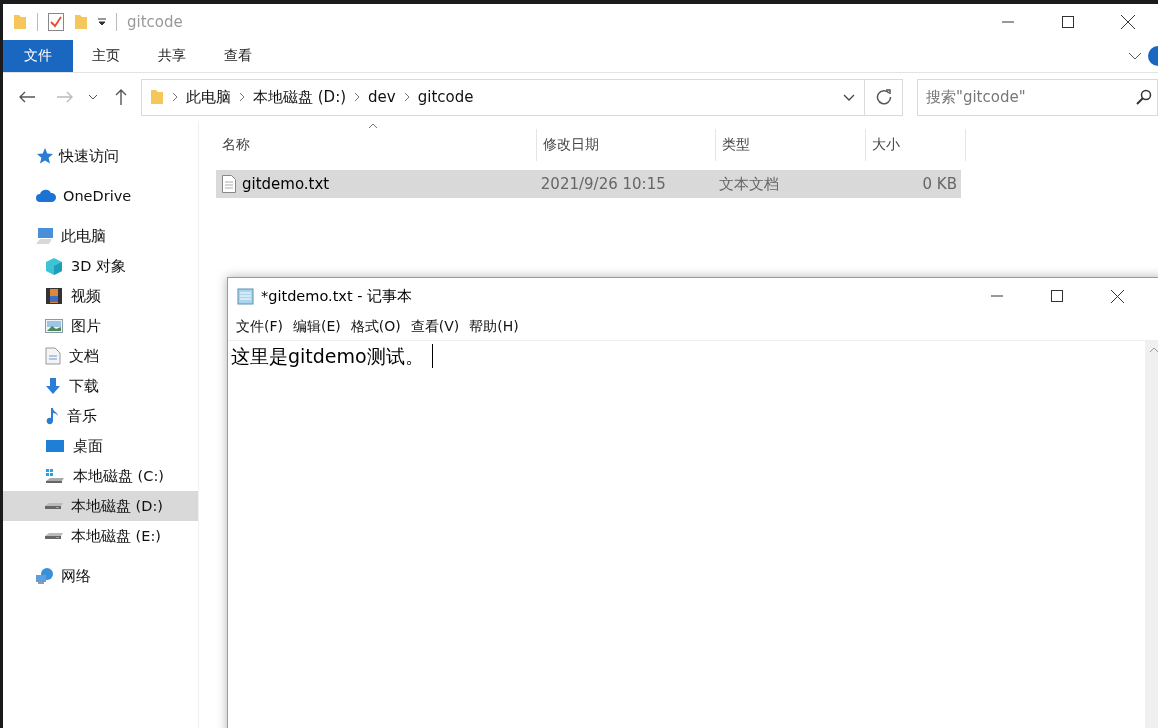 The height and width of the screenshot is (728, 1158). Describe the element at coordinates (238, 56) in the screenshot. I see `ribbon-tab: 查看` at that location.